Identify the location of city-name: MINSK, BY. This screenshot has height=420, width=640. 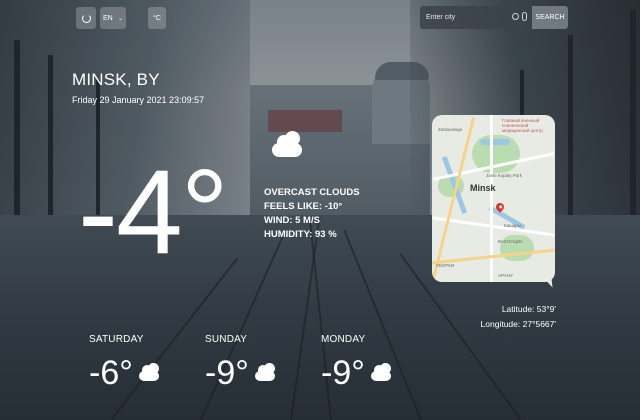
(116, 79).